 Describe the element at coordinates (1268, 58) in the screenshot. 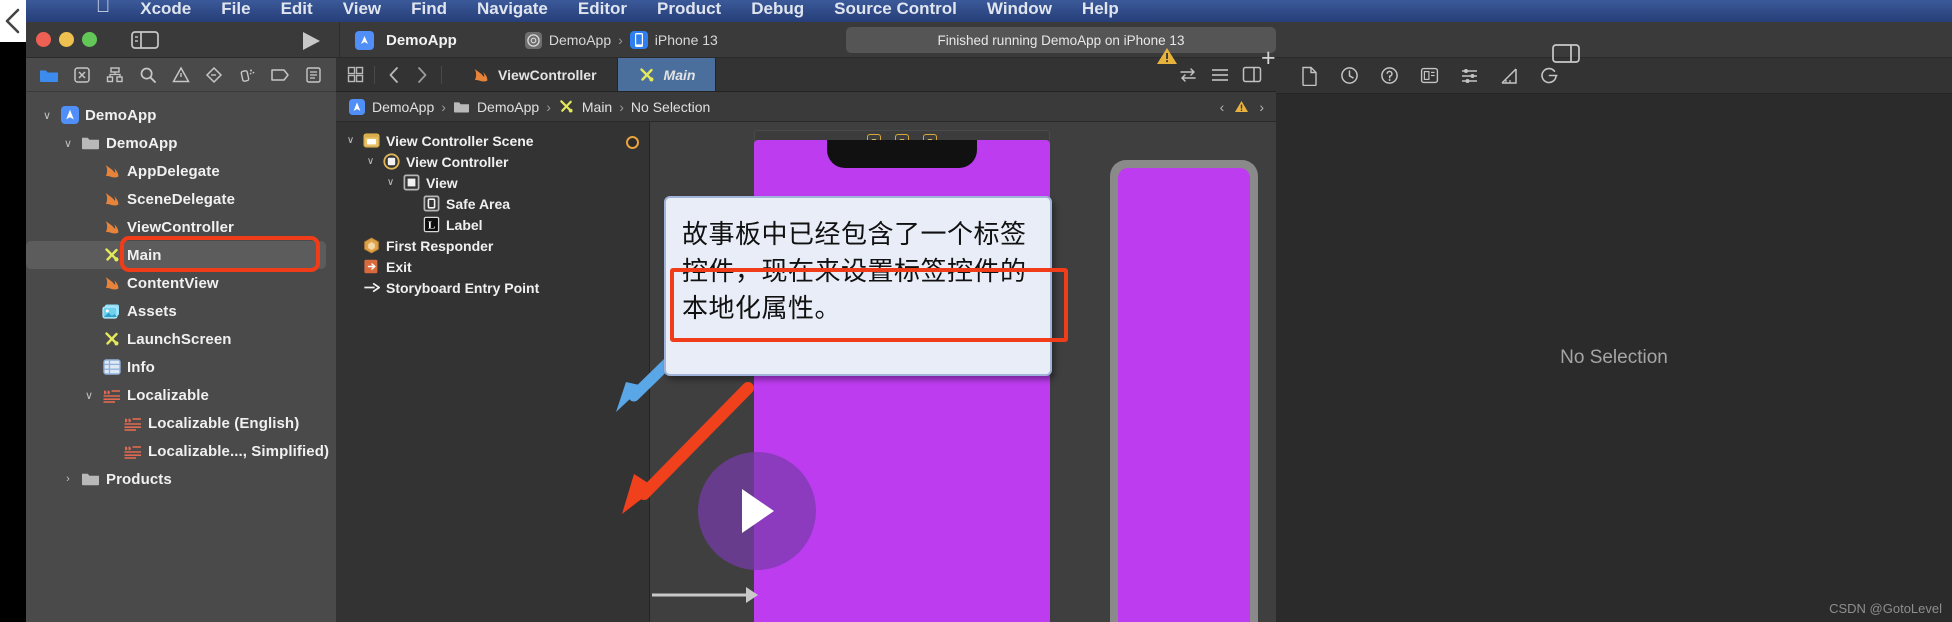

I see `add-editor-button: +` at that location.